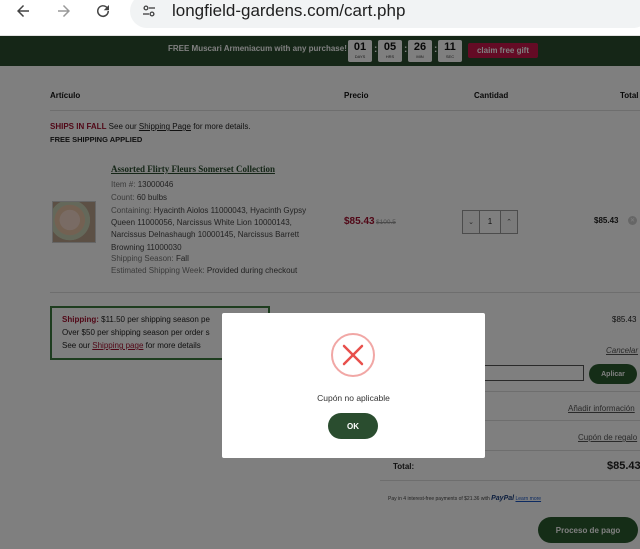  I want to click on arrow-left-icon, so click(23, 11).